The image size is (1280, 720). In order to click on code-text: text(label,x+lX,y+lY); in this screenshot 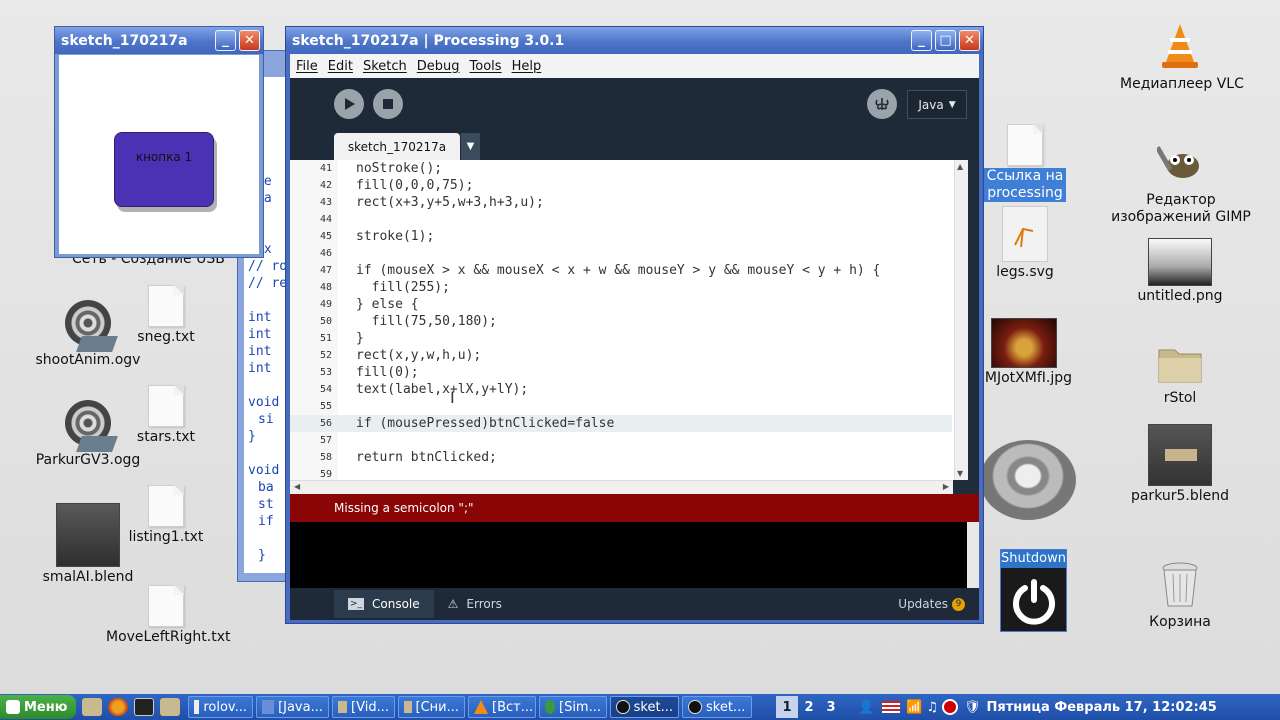, I will do `click(442, 389)`.